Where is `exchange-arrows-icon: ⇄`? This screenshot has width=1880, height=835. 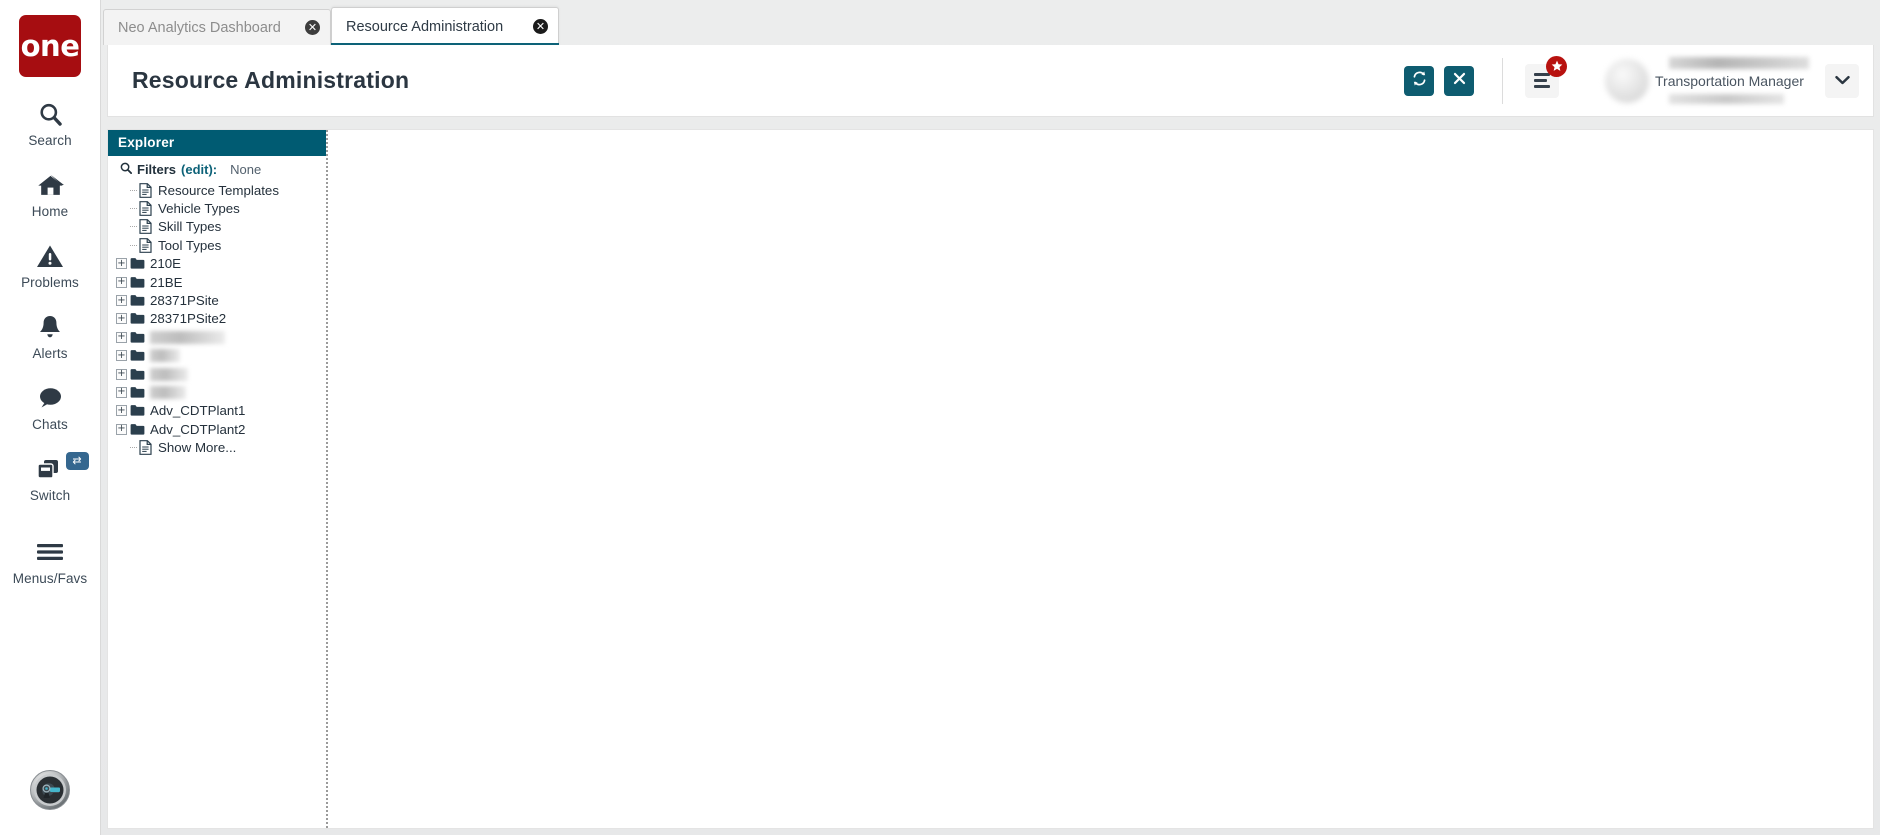
exchange-arrows-icon: ⇄ is located at coordinates (77, 461).